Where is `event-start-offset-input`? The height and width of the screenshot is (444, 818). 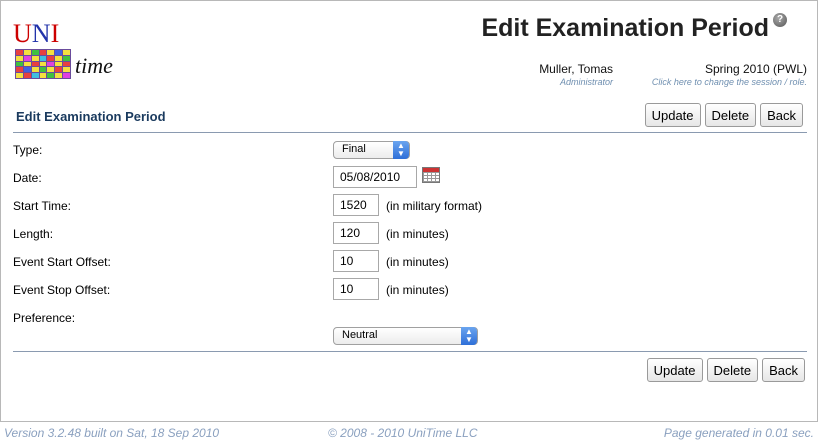 event-start-offset-input is located at coordinates (356, 261).